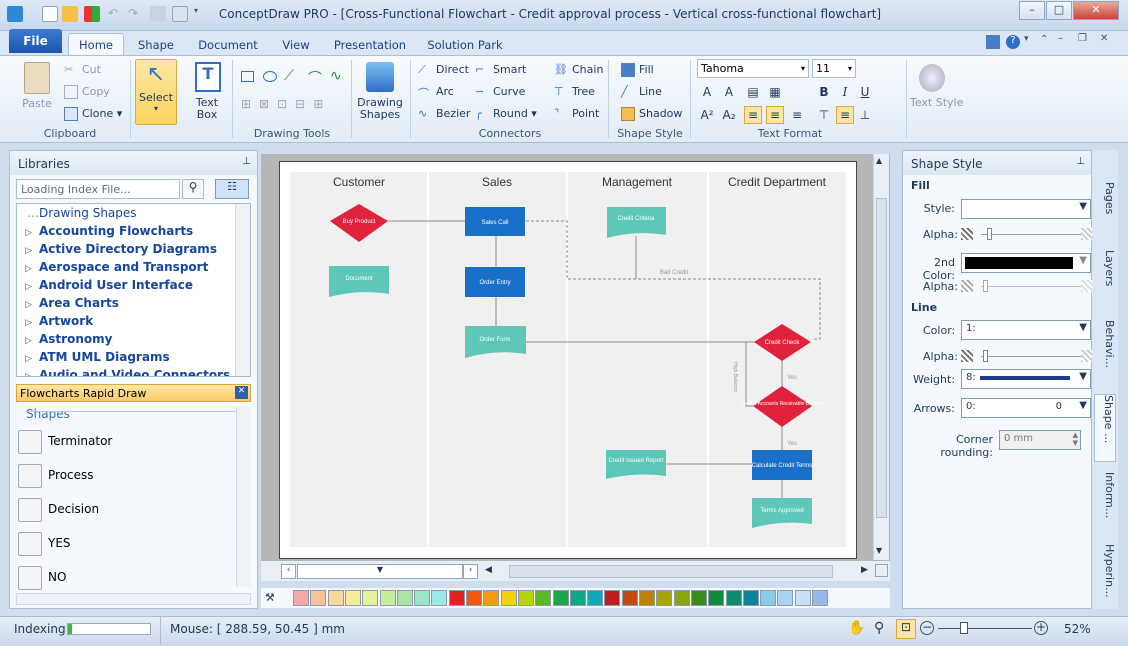 The image size is (1128, 646). I want to click on tab-file: File, so click(35, 41).